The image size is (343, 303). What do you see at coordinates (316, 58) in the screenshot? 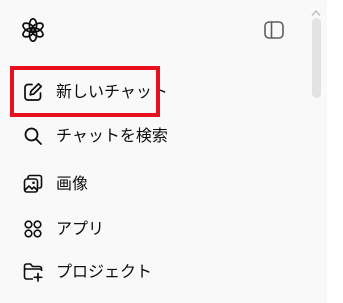
I see `scrollbar-thumb` at bounding box center [316, 58].